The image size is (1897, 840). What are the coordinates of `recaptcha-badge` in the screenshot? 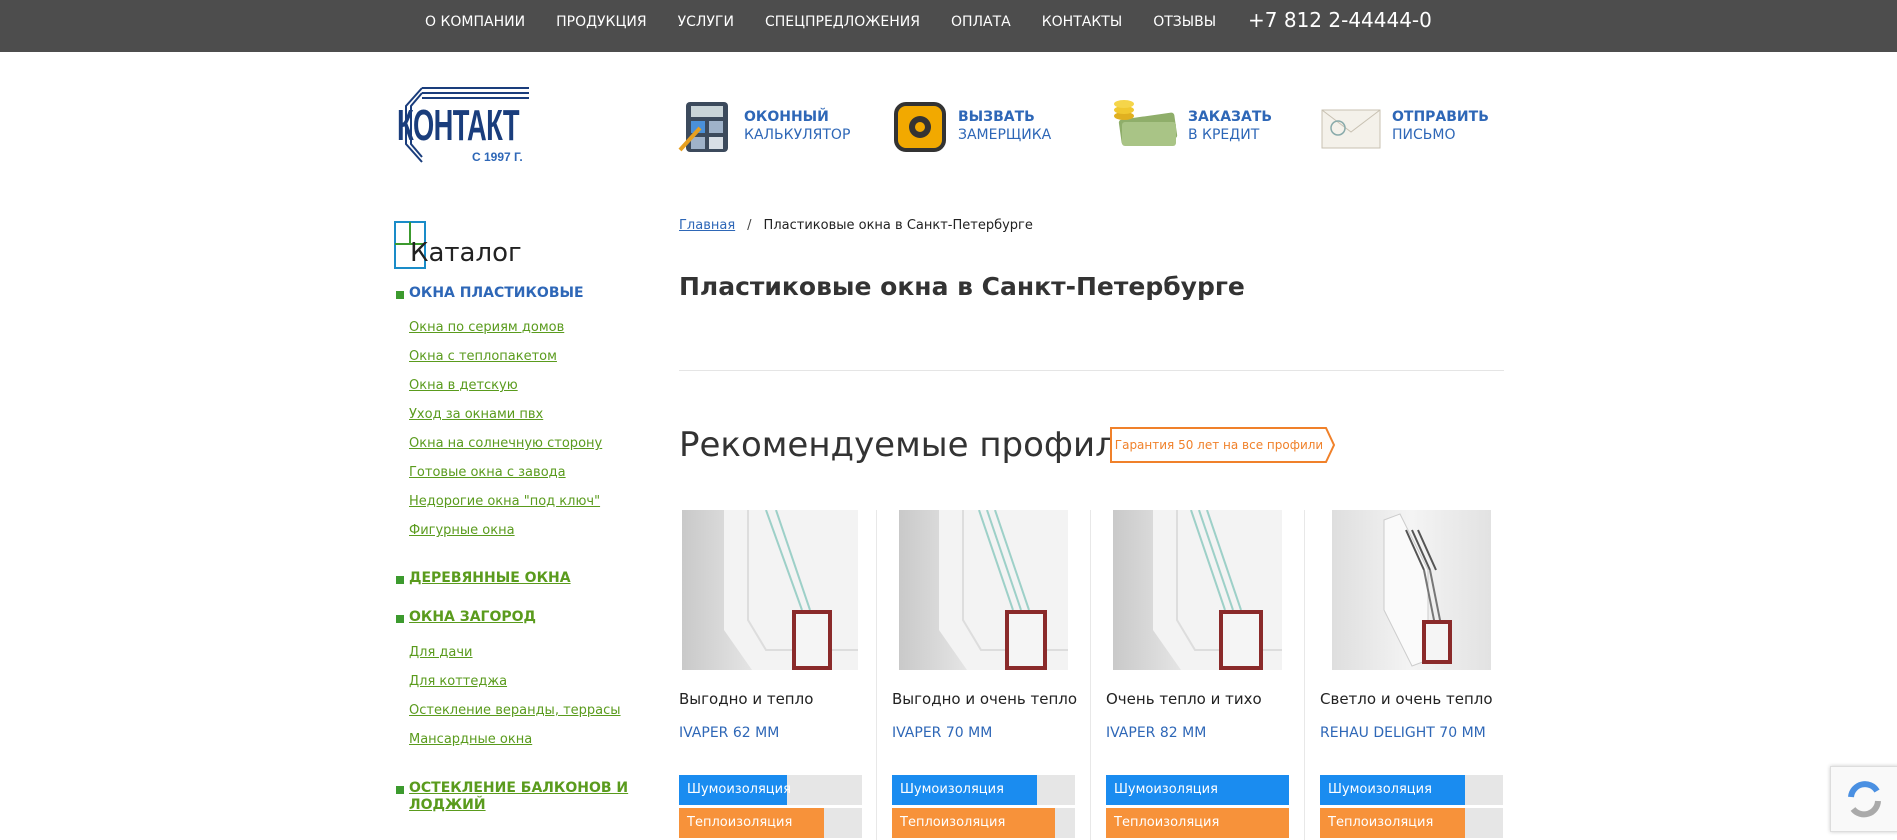 It's located at (1863, 799).